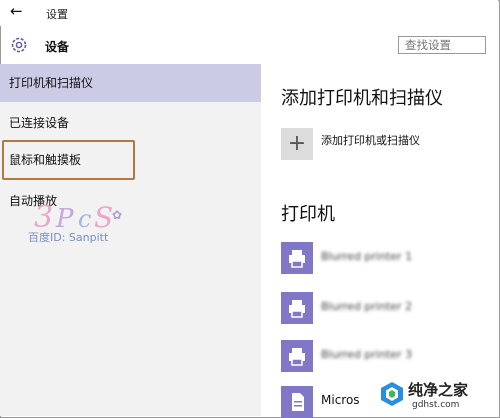 The image size is (500, 418). I want to click on back-arrow-icon: ←, so click(16, 11).